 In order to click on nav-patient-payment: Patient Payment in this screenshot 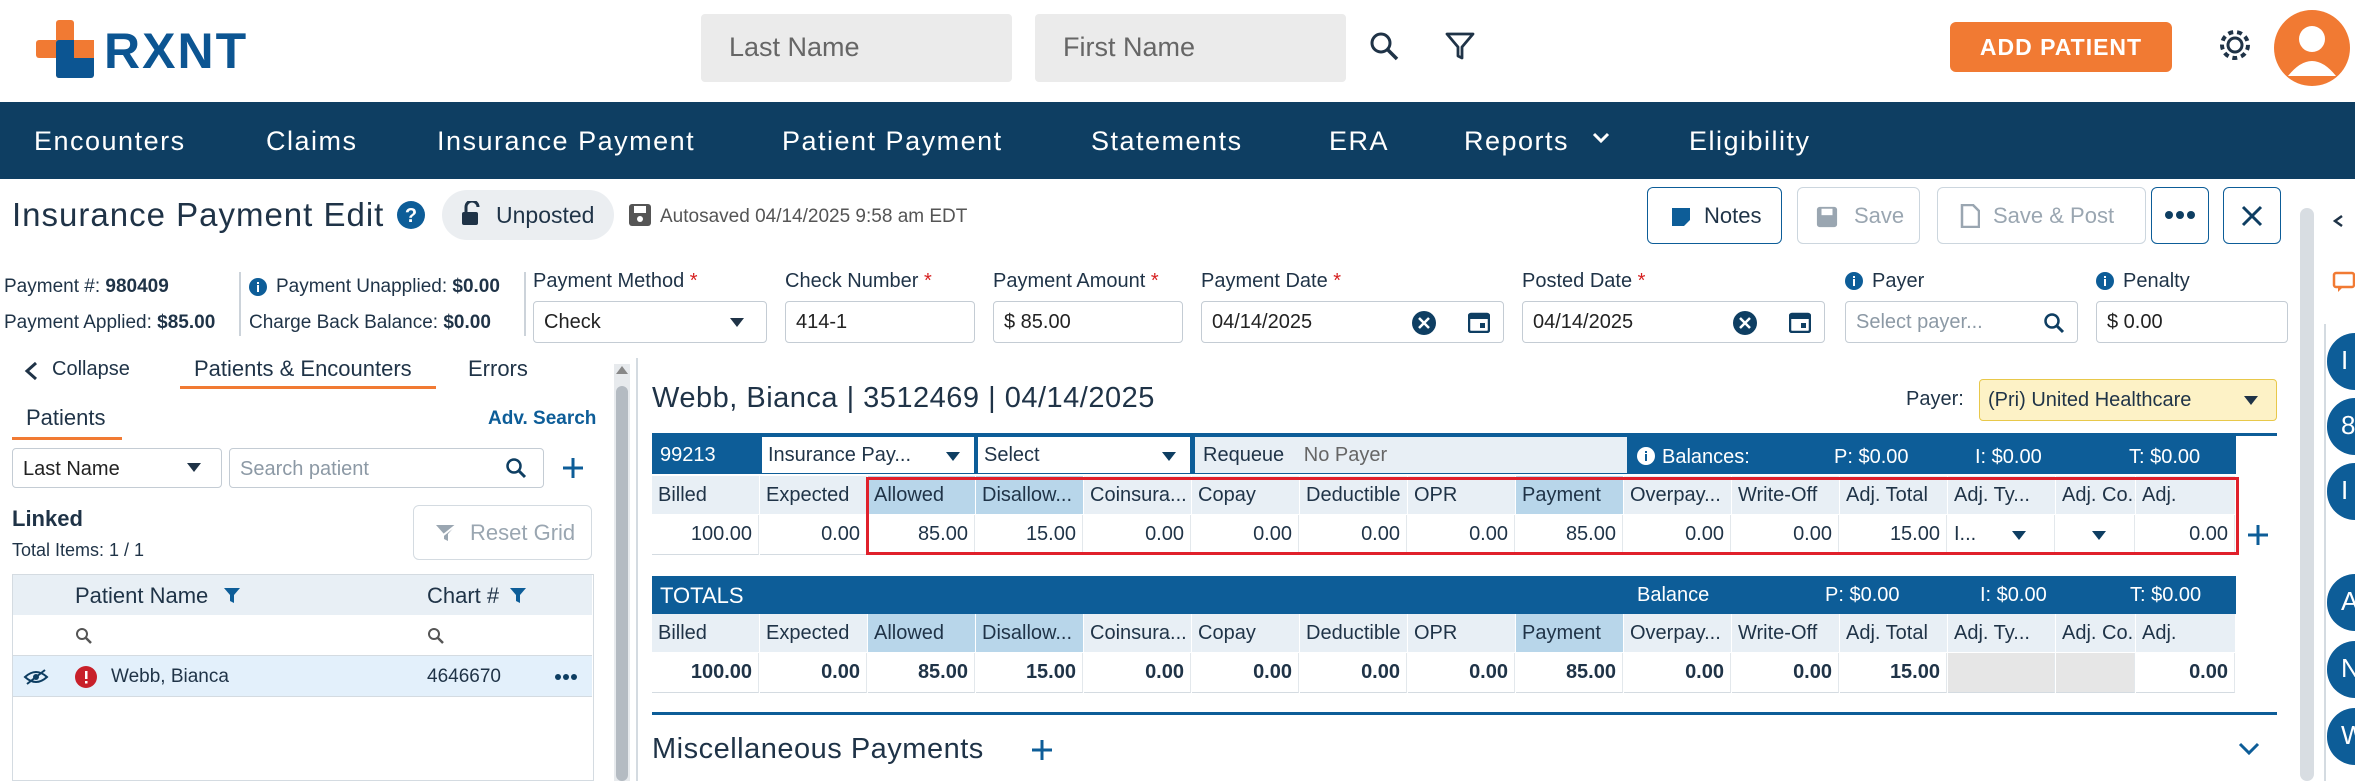, I will do `click(892, 141)`.